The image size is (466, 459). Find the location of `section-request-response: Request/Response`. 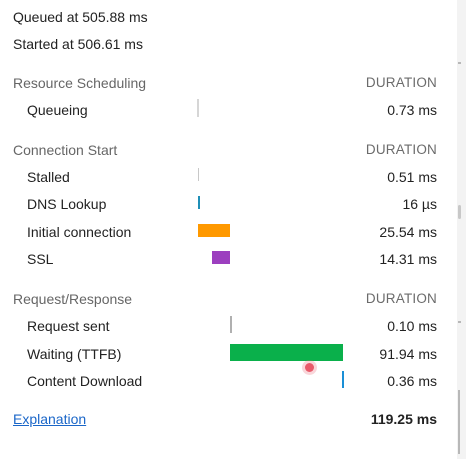

section-request-response: Request/Response is located at coordinates (73, 299).